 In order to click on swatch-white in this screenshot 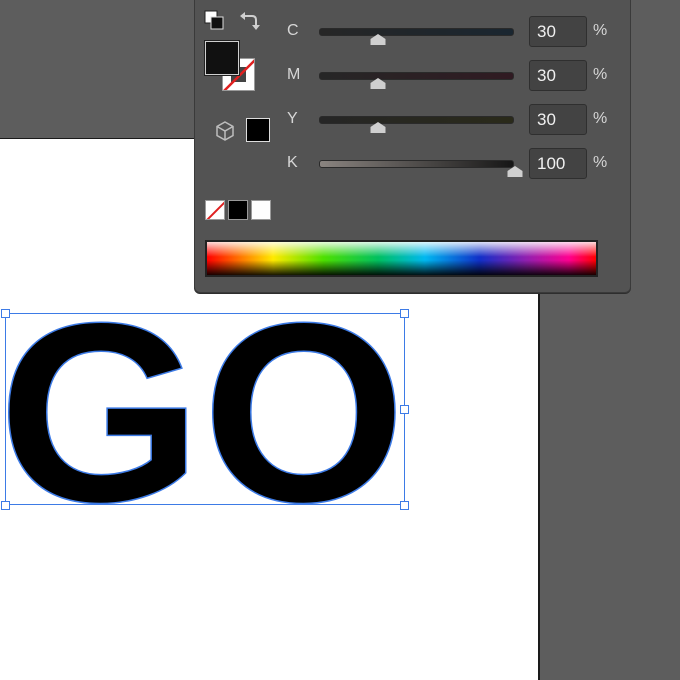, I will do `click(261, 210)`.